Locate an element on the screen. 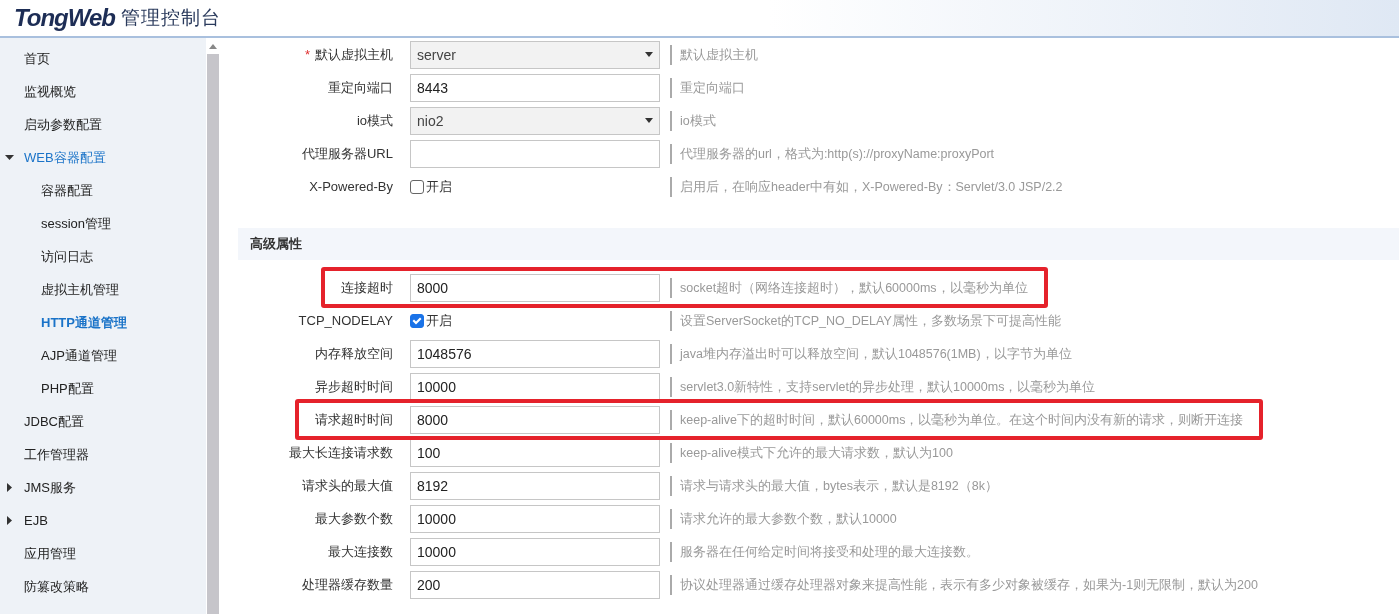  field-label: 请求头的最大值 is located at coordinates (347, 485).